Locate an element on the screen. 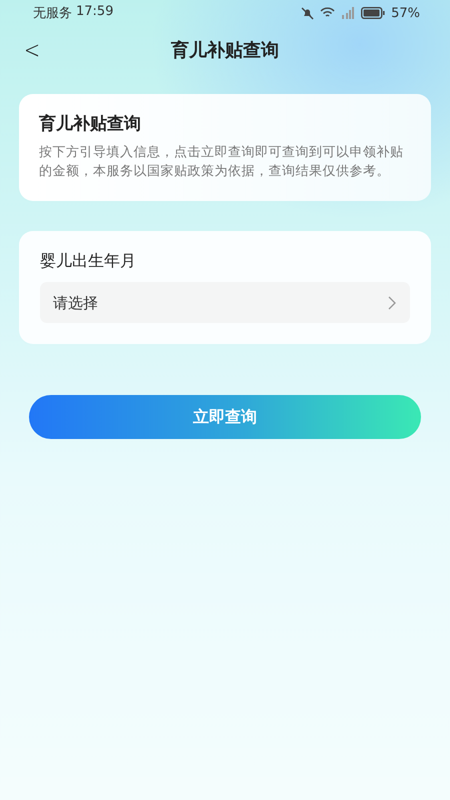  signal-icon is located at coordinates (348, 13).